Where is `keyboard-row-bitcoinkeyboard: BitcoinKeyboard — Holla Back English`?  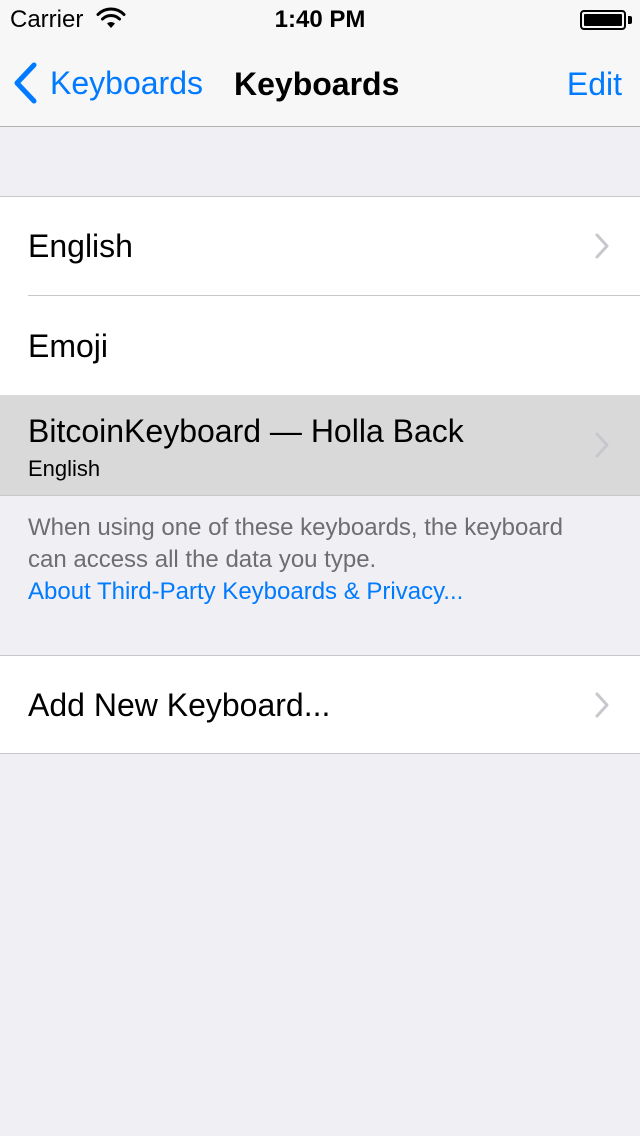 keyboard-row-bitcoinkeyboard: BitcoinKeyboard — Holla Back English is located at coordinates (320, 445).